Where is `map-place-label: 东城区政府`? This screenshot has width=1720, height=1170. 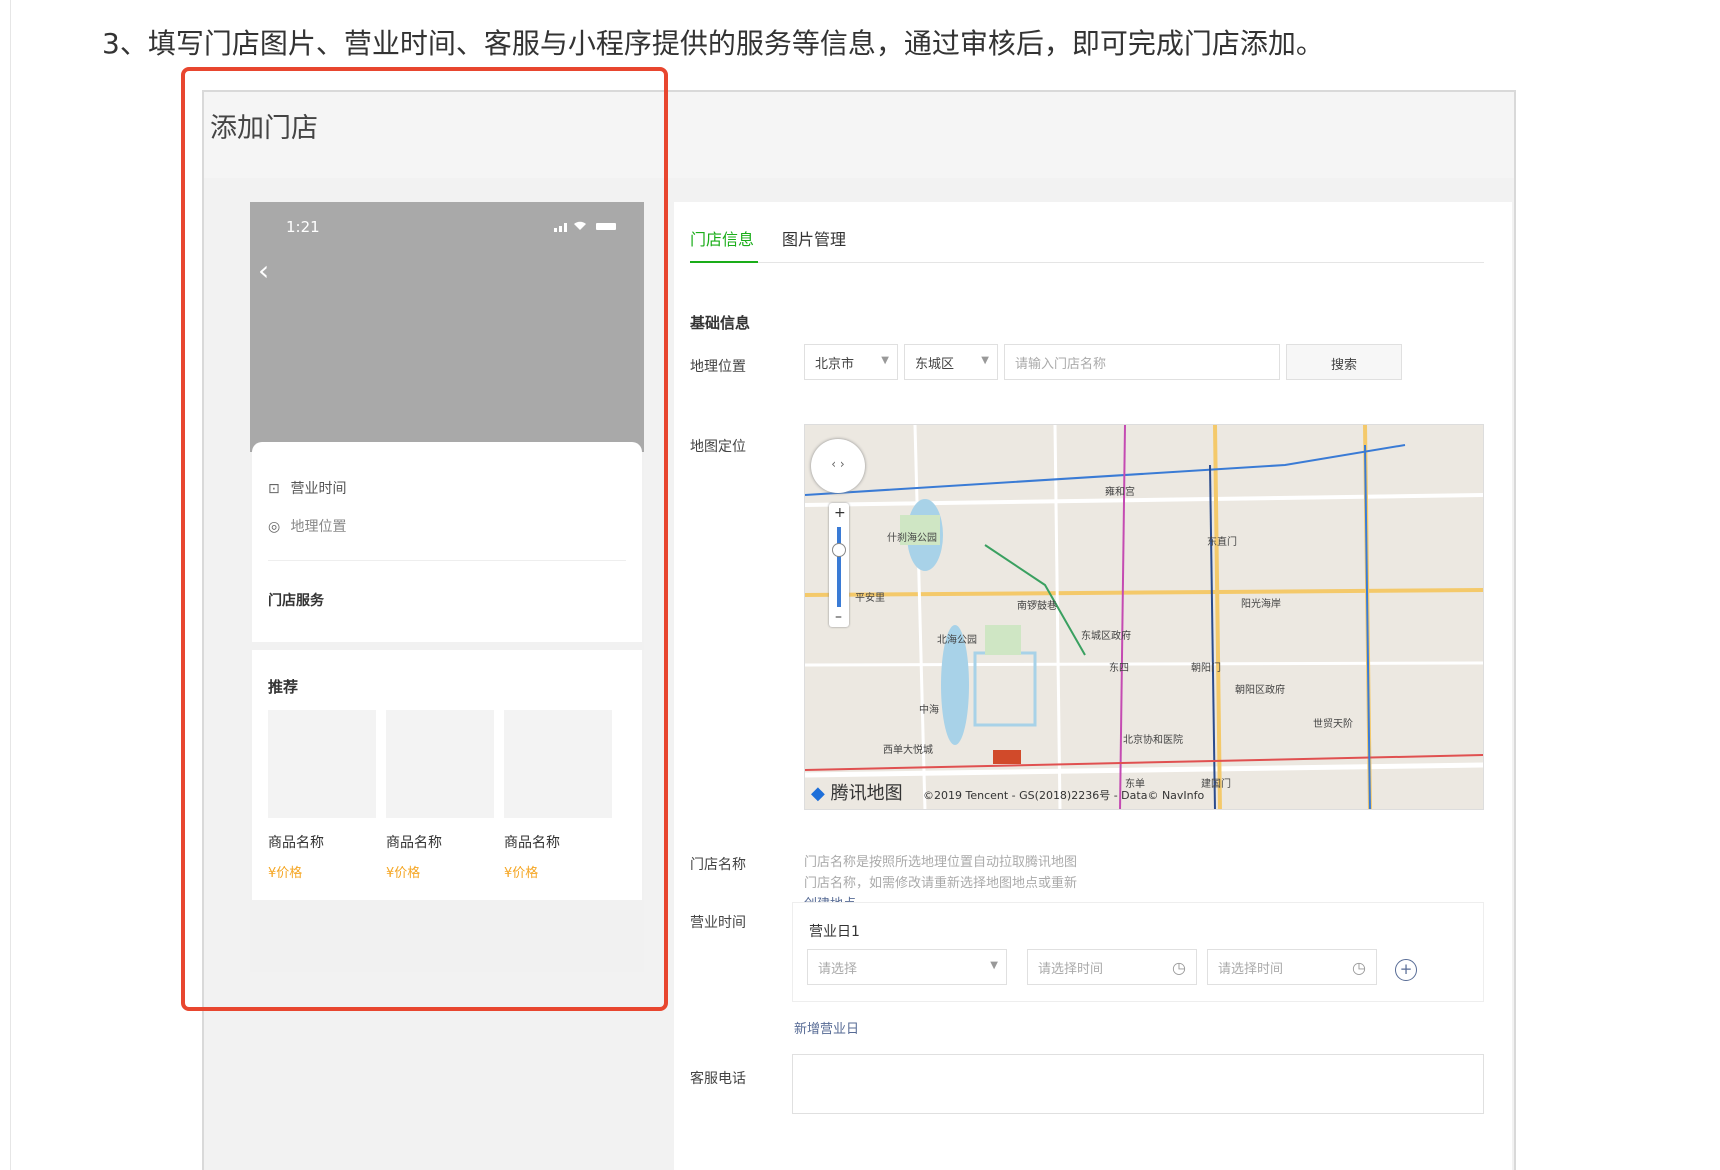 map-place-label: 东城区政府 is located at coordinates (1106, 636).